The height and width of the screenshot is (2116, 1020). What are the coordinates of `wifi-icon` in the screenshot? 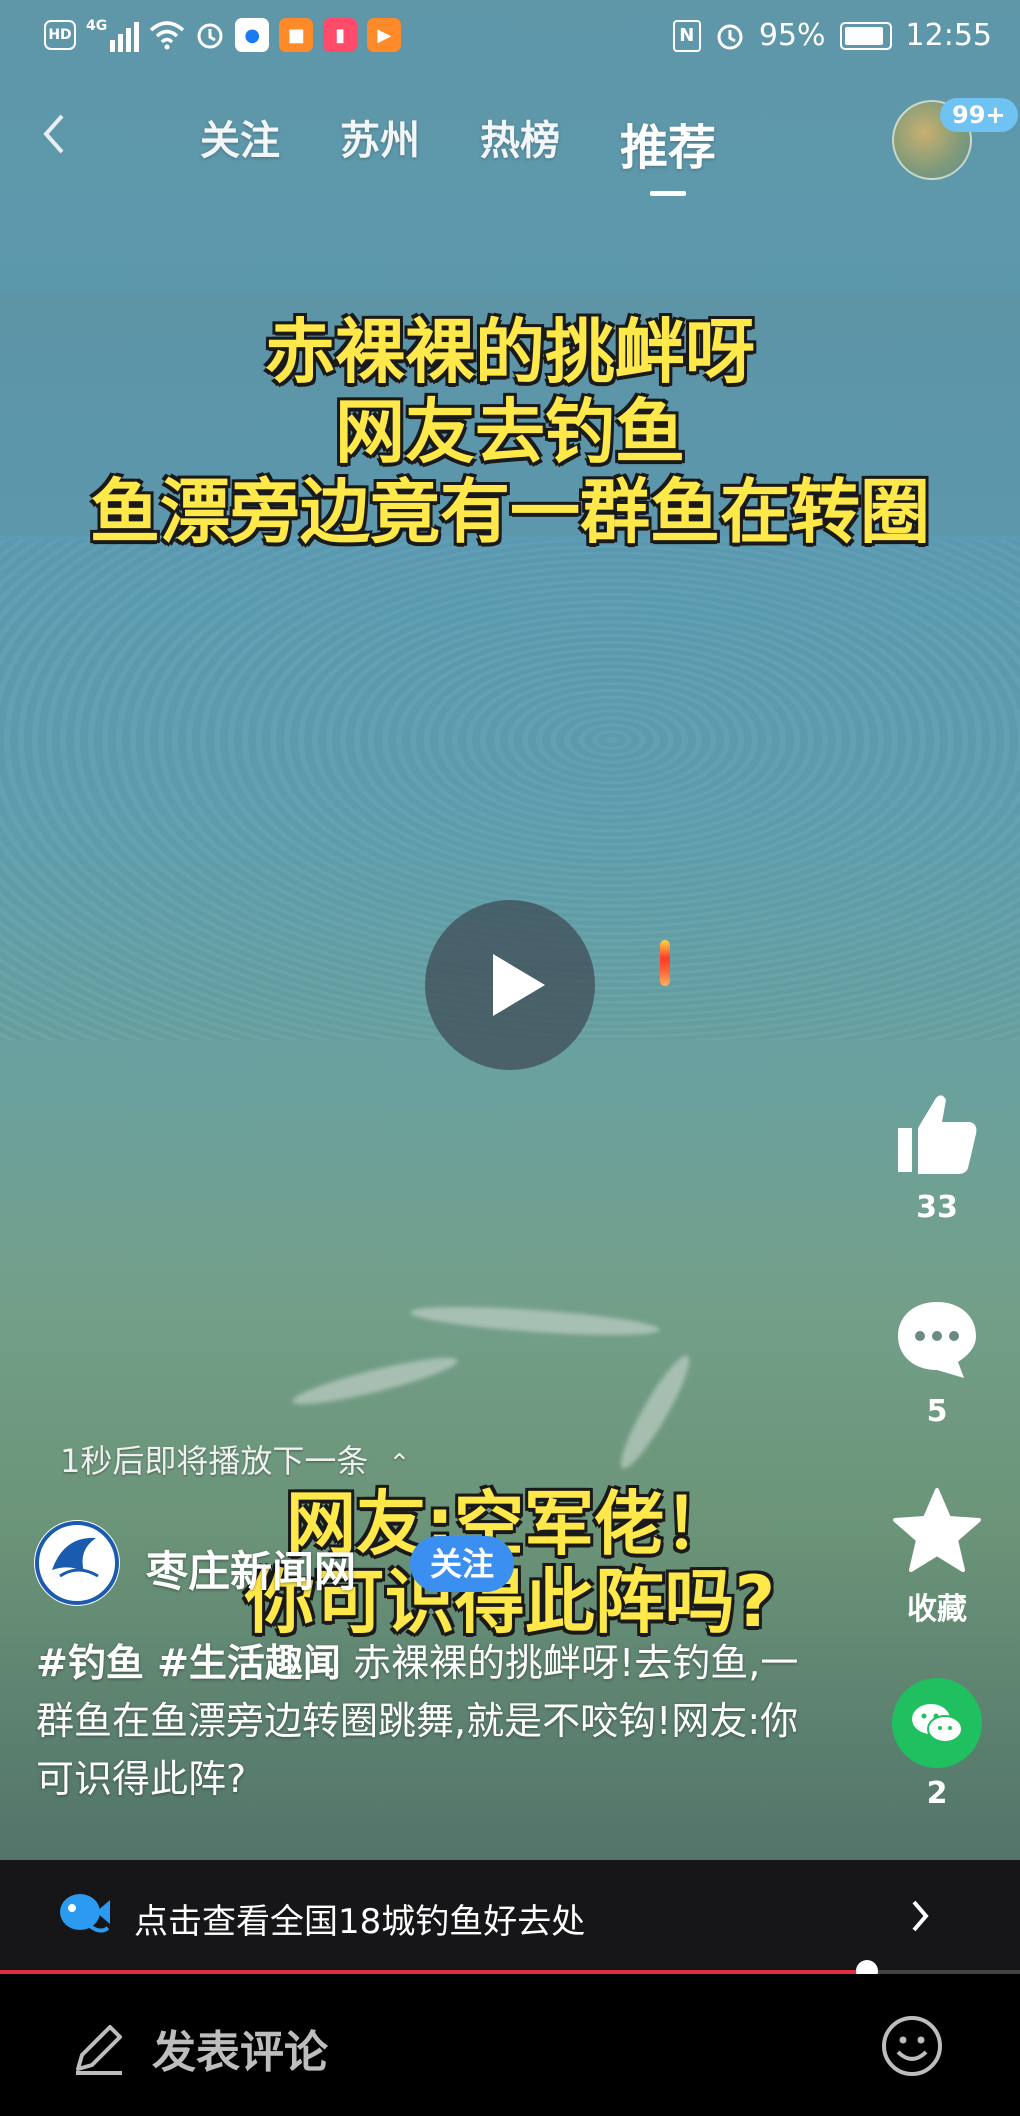 It's located at (167, 35).